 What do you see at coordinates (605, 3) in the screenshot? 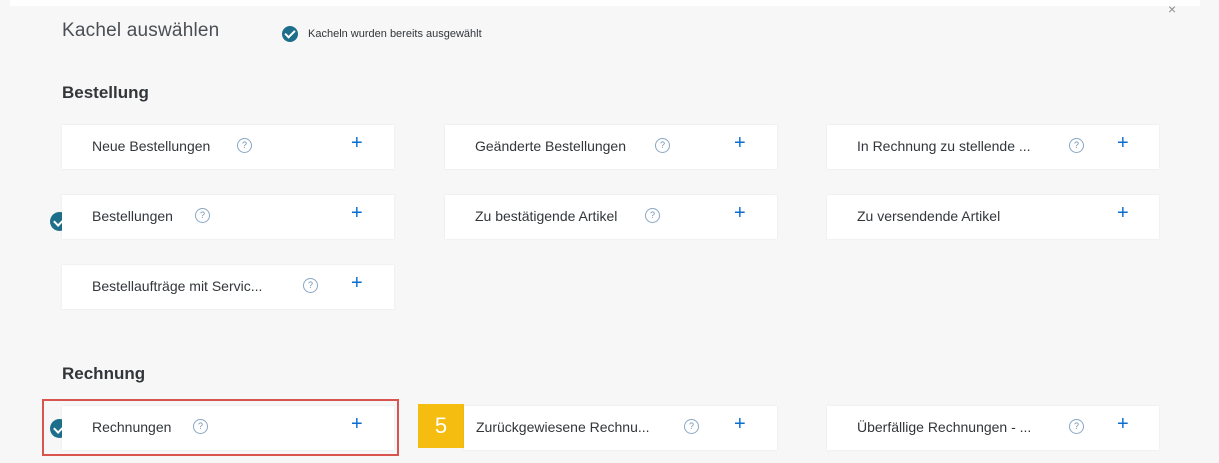
I see `dialog-top-edge` at bounding box center [605, 3].